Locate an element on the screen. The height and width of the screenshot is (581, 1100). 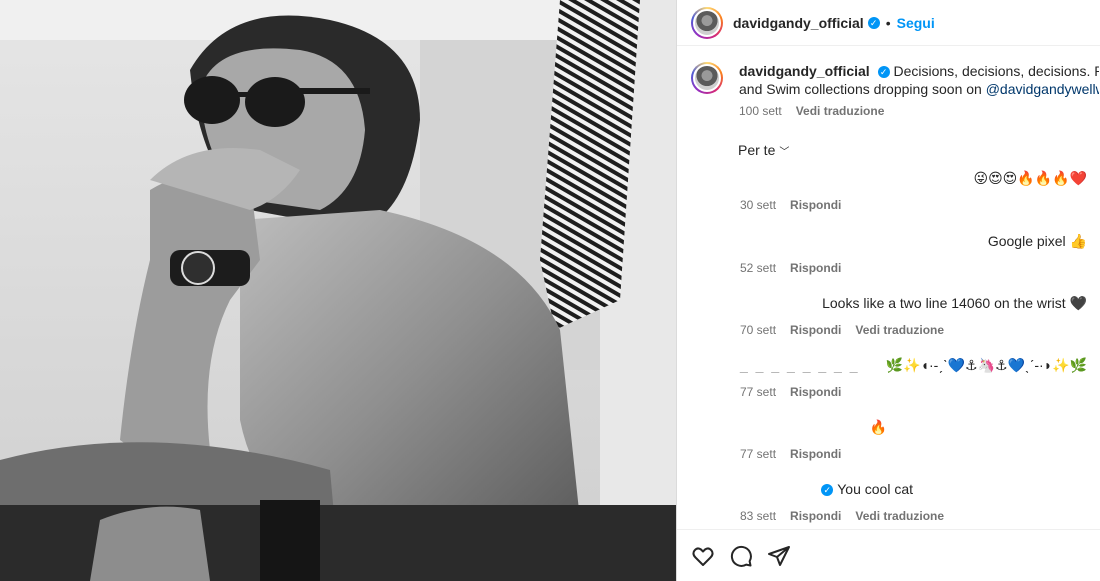
comment-time: 83 sett is located at coordinates (758, 516).